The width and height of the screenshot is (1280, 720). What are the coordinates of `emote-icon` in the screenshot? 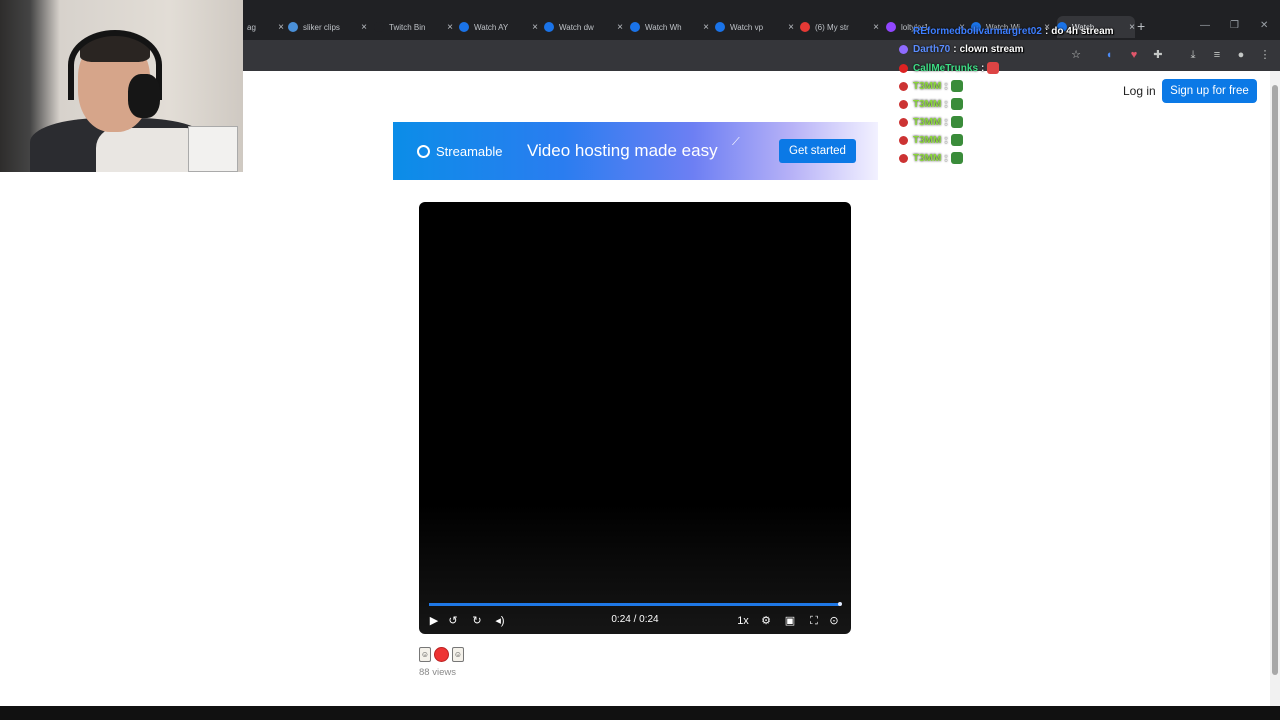 It's located at (441, 654).